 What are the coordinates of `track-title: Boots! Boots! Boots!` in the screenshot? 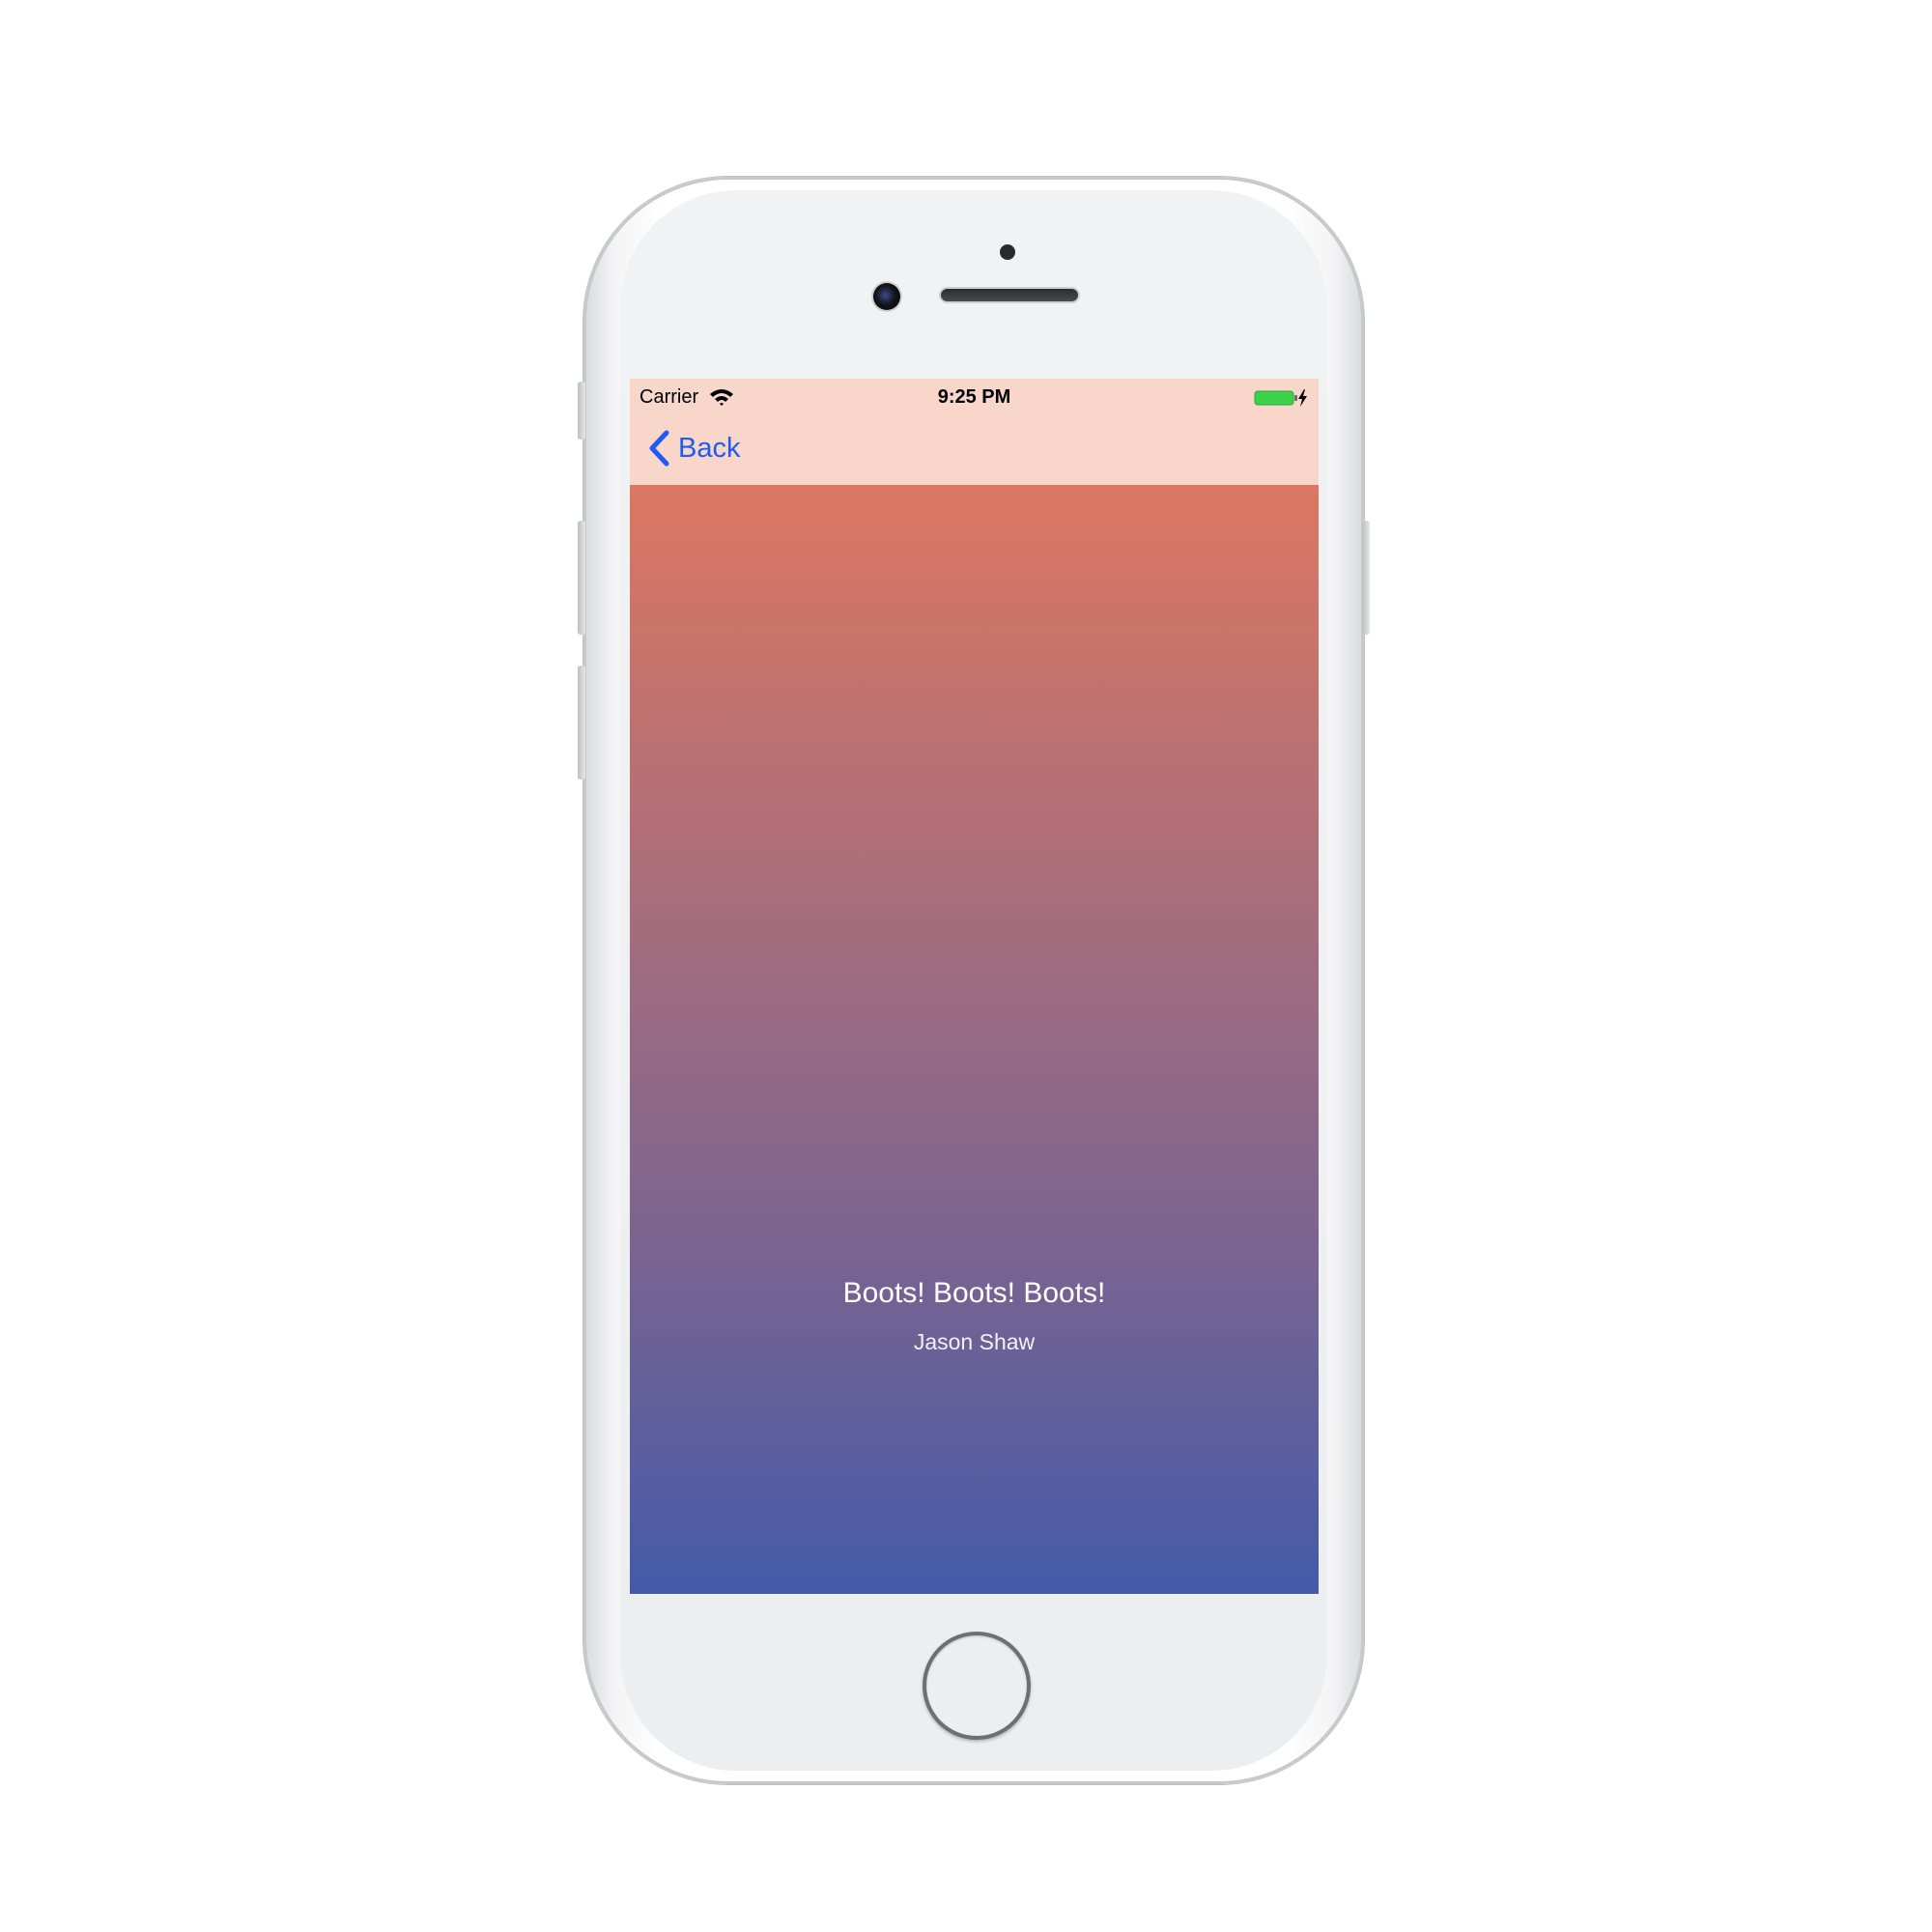 It's located at (974, 1293).